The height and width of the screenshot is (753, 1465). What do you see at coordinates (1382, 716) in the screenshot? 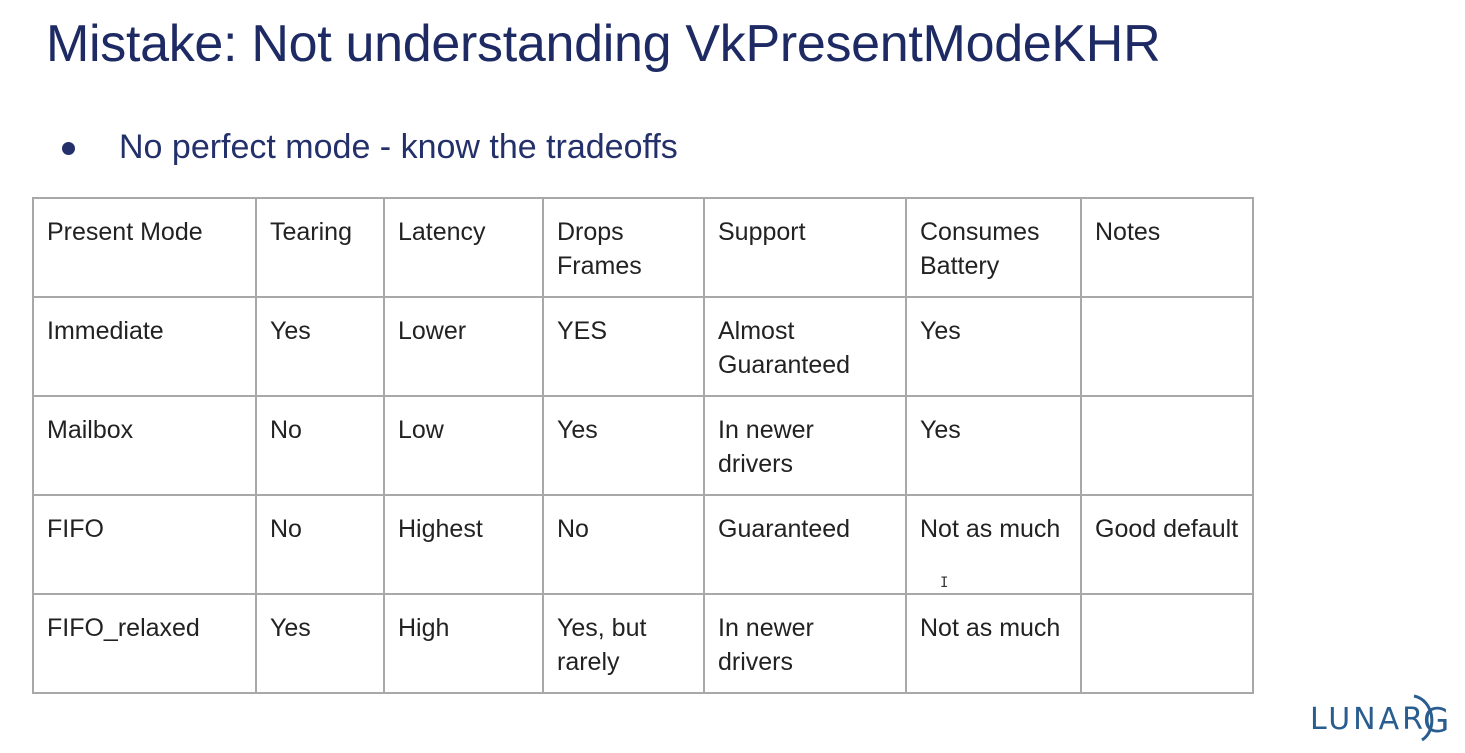
I see `lunarg-logo: LUNAR G` at bounding box center [1382, 716].